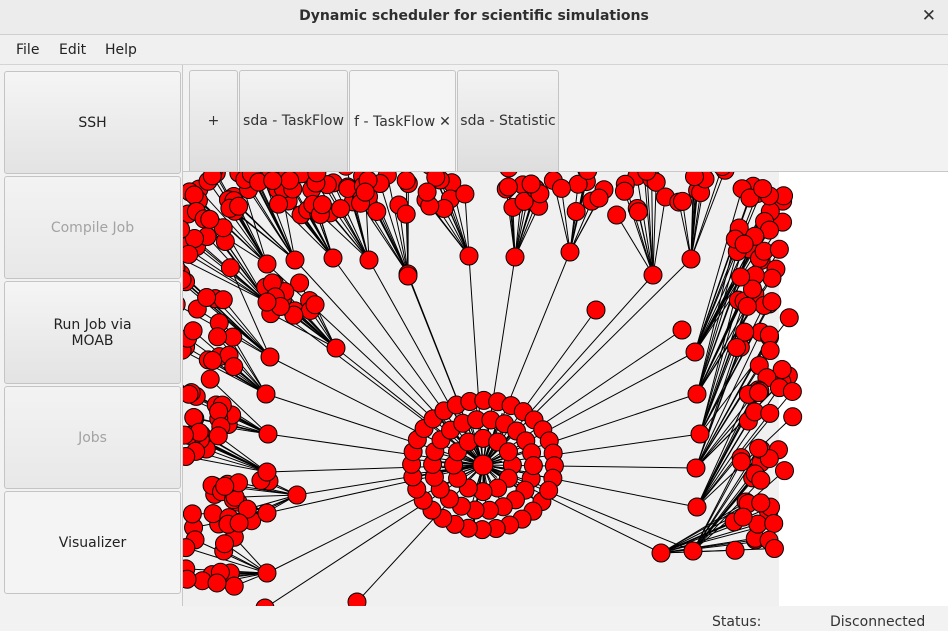  What do you see at coordinates (92, 542) in the screenshot?
I see `visualizer-button: Visualizer` at bounding box center [92, 542].